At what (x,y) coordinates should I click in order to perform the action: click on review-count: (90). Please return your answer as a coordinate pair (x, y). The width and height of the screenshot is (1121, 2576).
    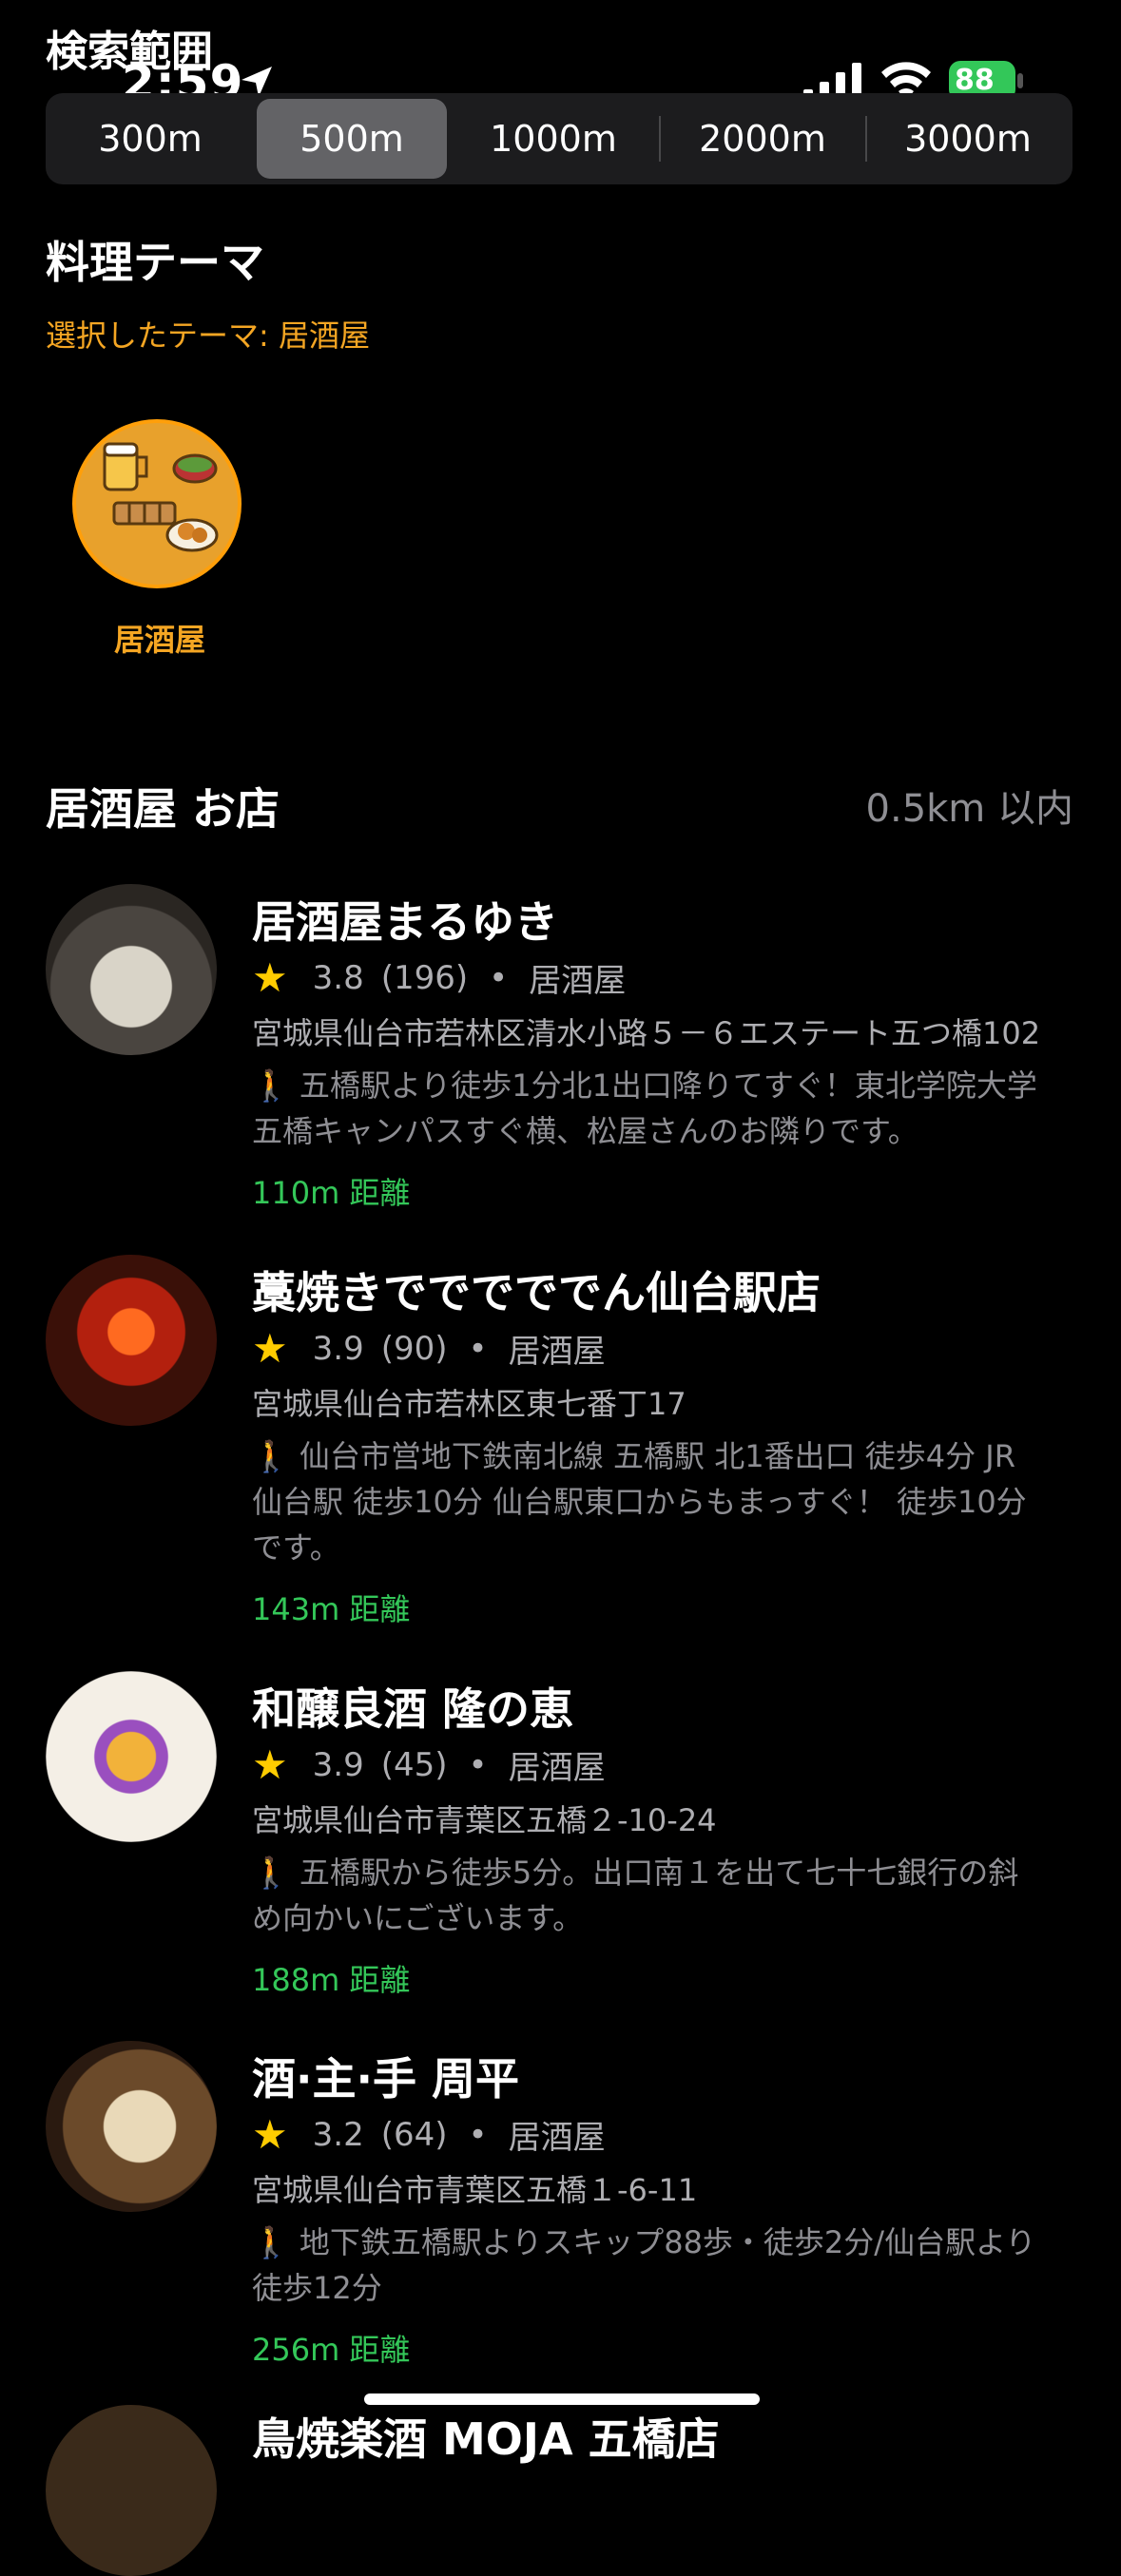
    Looking at the image, I should click on (414, 1349).